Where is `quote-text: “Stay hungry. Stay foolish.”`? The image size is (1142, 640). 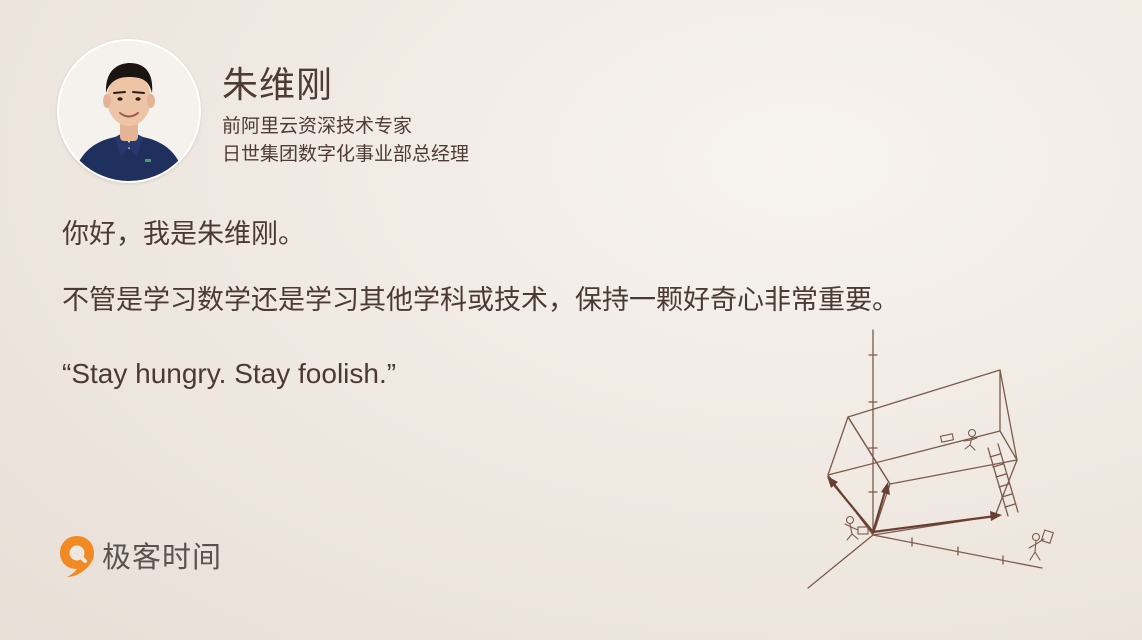
quote-text: “Stay hungry. Stay foolish.” is located at coordinates (229, 373).